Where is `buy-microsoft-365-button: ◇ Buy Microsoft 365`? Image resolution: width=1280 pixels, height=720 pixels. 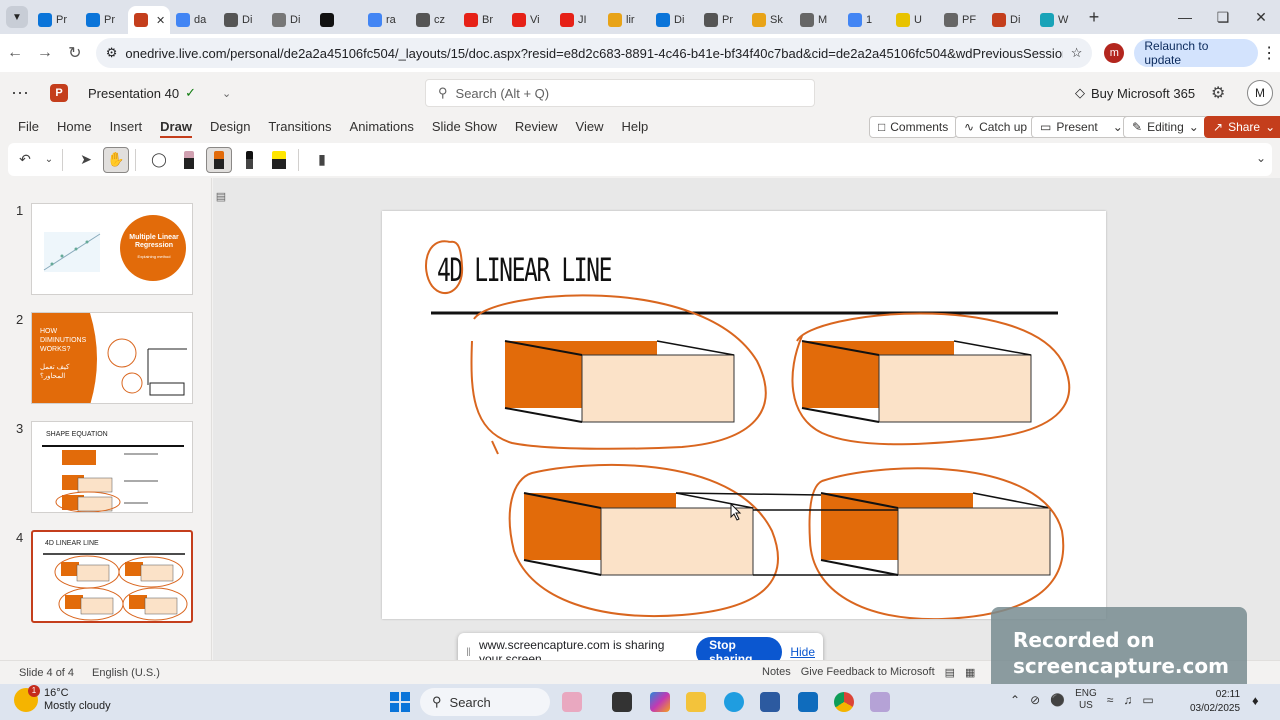
buy-microsoft-365-button: ◇ Buy Microsoft 365 is located at coordinates (1135, 93).